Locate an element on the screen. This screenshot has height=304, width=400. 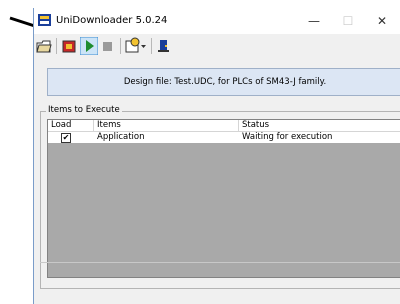
exit-icon is located at coordinates (164, 46).